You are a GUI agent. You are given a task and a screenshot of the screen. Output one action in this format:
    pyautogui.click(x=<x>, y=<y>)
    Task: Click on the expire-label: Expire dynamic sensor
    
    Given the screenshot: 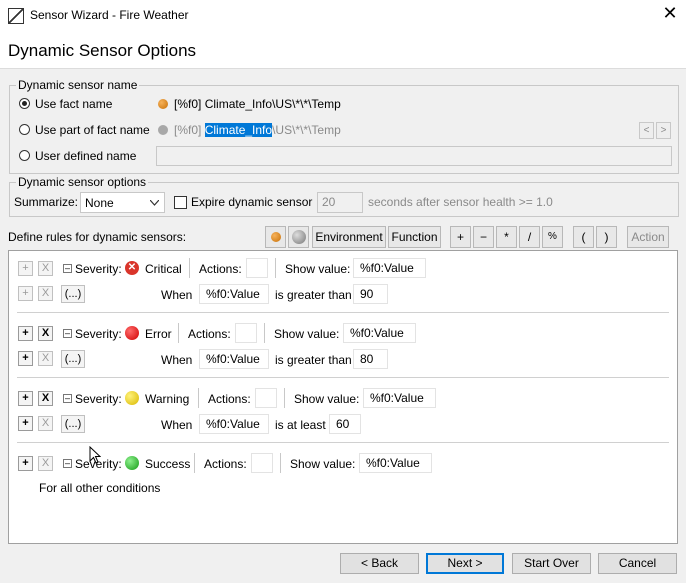 What is the action you would take?
    pyautogui.click(x=251, y=202)
    